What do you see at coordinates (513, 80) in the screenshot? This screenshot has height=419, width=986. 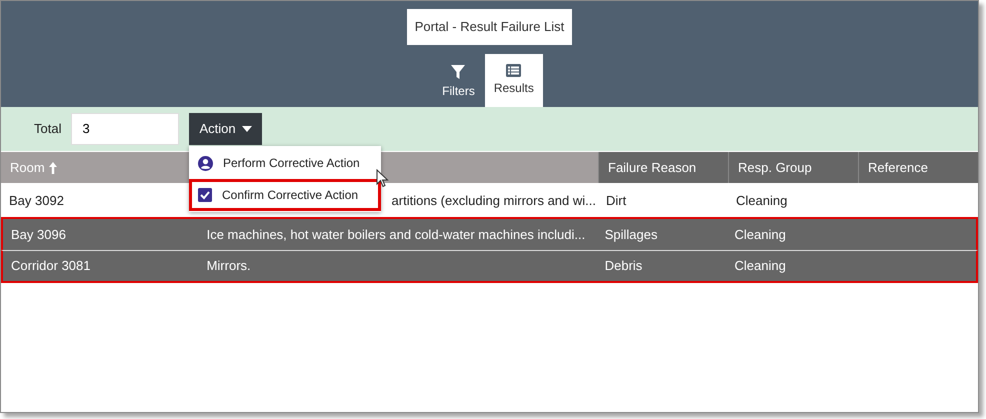 I see `tab: Results` at bounding box center [513, 80].